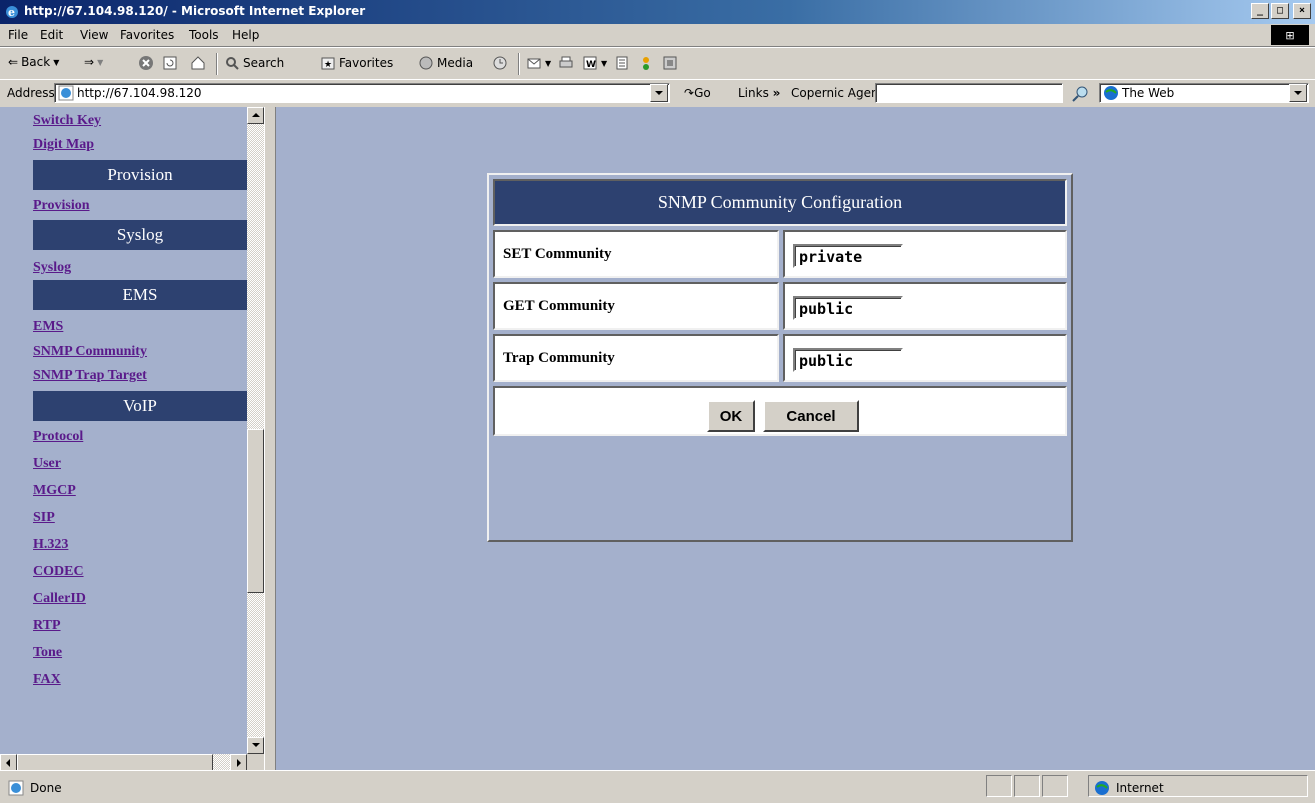  I want to click on stop-icon, so click(146, 63).